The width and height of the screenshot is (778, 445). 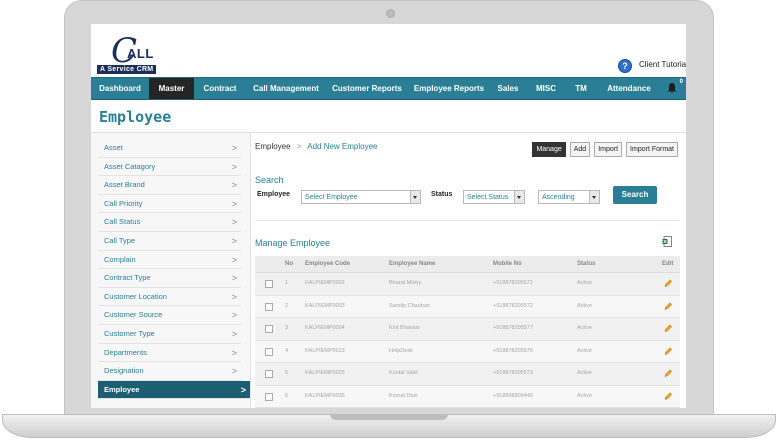 I want to click on sidebar-item-call-type: Call Type >, so click(x=169, y=241).